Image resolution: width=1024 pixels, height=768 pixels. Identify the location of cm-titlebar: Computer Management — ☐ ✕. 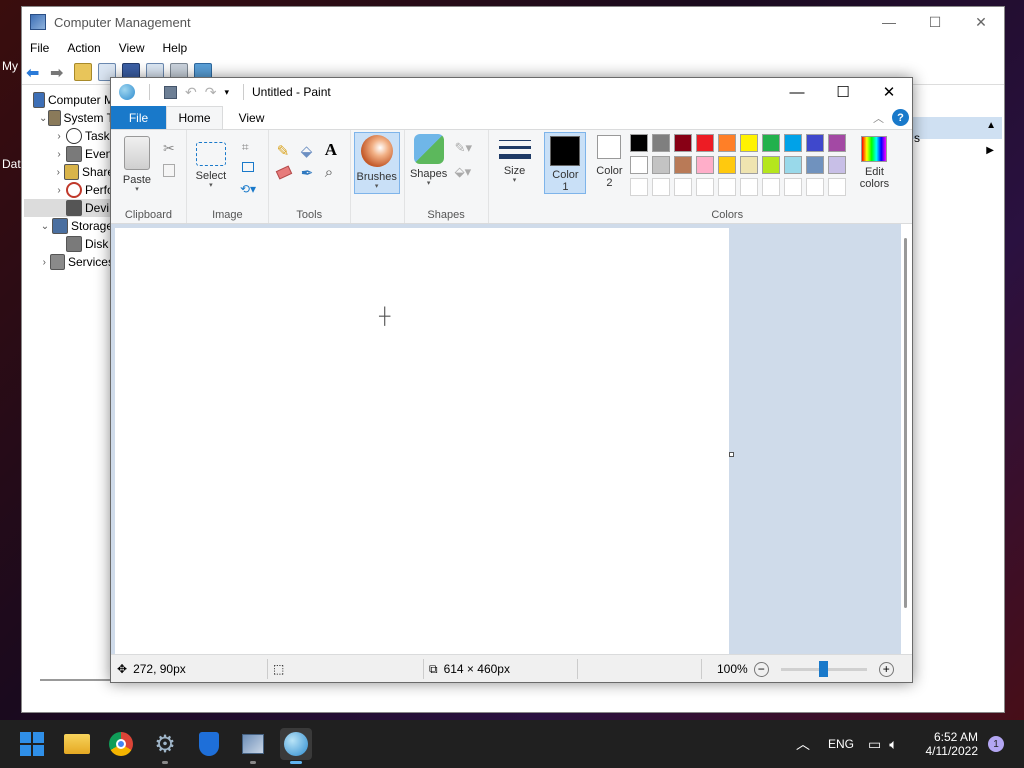
(513, 22).